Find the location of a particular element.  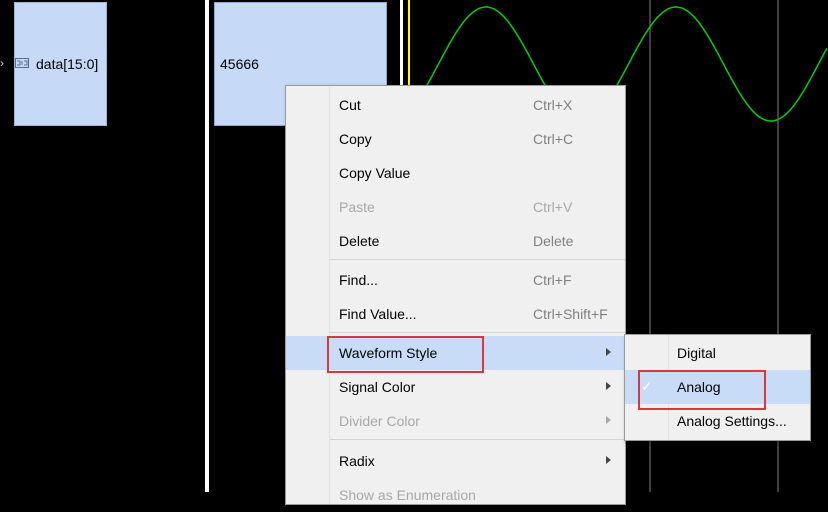

menu-item-paste: Paste Ctrl+V is located at coordinates (456, 207).